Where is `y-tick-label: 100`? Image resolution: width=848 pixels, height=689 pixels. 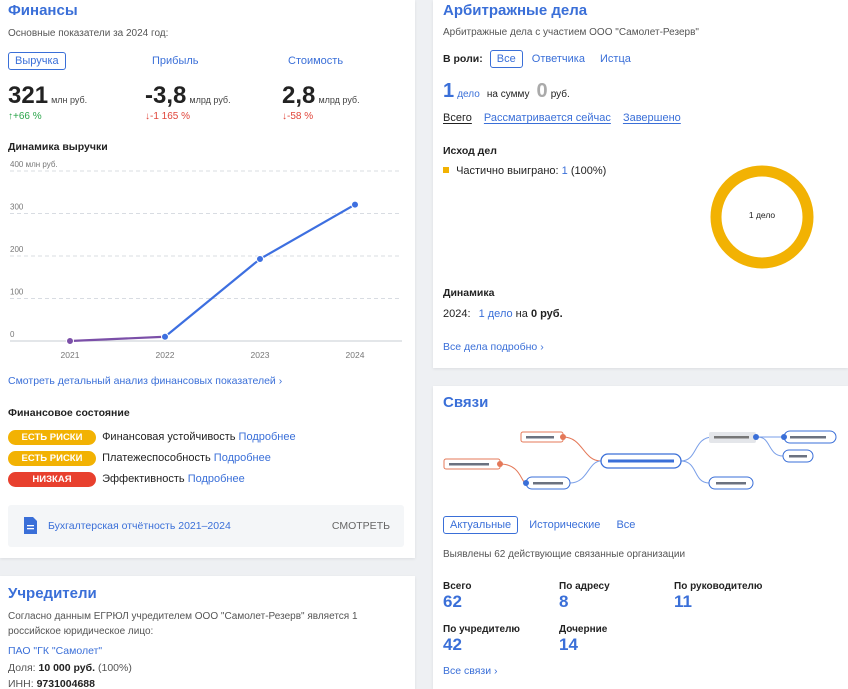 y-tick-label: 100 is located at coordinates (17, 292).